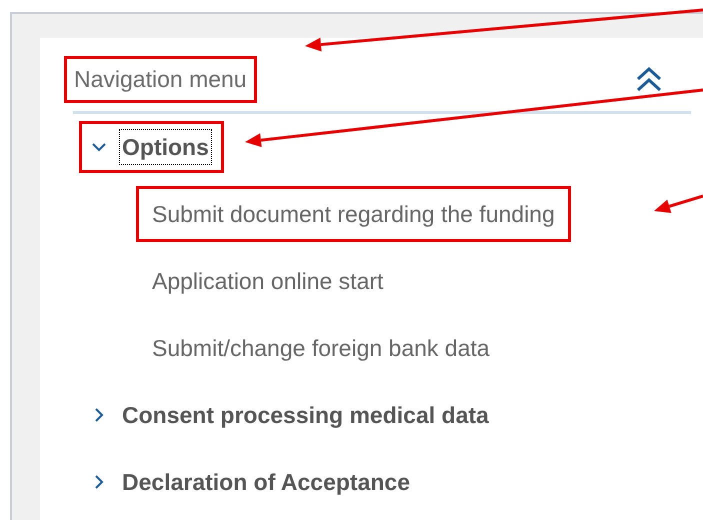 The width and height of the screenshot is (703, 520). Describe the element at coordinates (291, 415) in the screenshot. I see `nav-group-toggle: Consent processing medical data` at that location.